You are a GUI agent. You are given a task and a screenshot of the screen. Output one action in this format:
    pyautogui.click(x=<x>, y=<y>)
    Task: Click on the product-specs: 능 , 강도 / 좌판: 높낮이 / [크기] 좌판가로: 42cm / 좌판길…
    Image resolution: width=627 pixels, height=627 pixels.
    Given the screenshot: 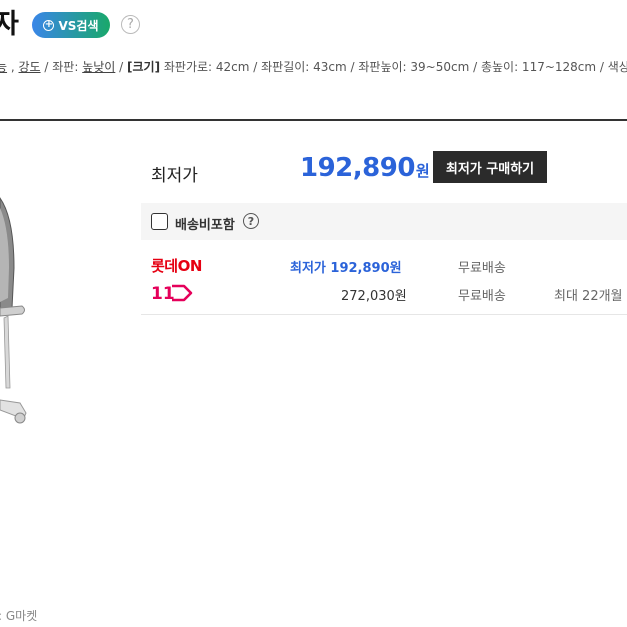 What is the action you would take?
    pyautogui.click(x=313, y=67)
    